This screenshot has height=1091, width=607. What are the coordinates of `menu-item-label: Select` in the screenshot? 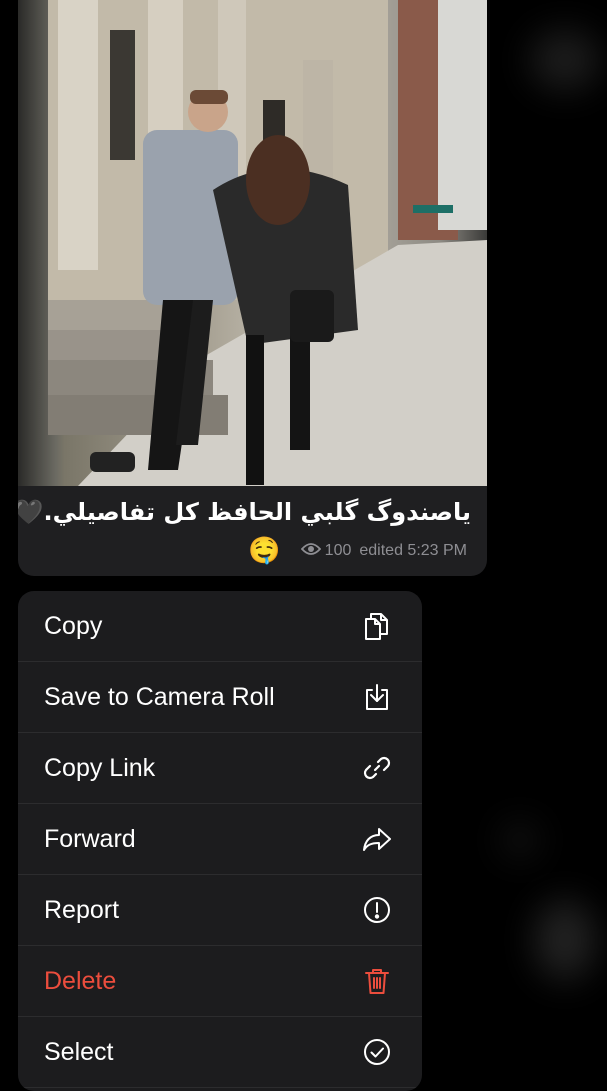 It's located at (79, 1051).